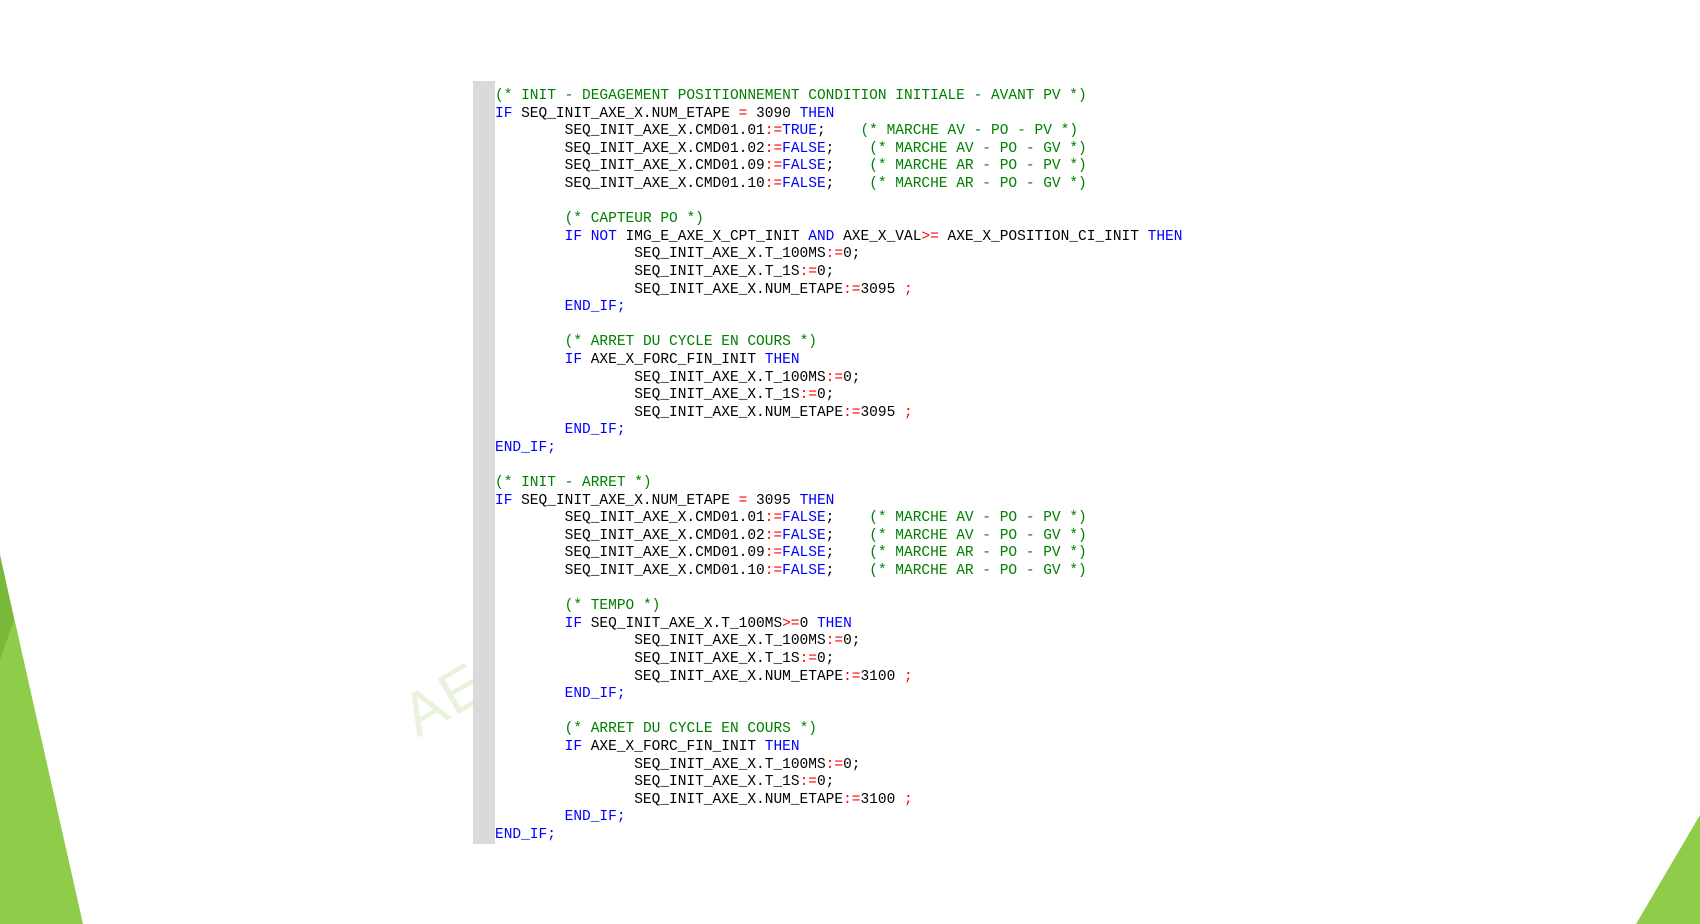  I want to click on code-line: IF SEQ_INIT_AXE_X.NUM_ETAPE = 3090 THEN, so click(838, 115).